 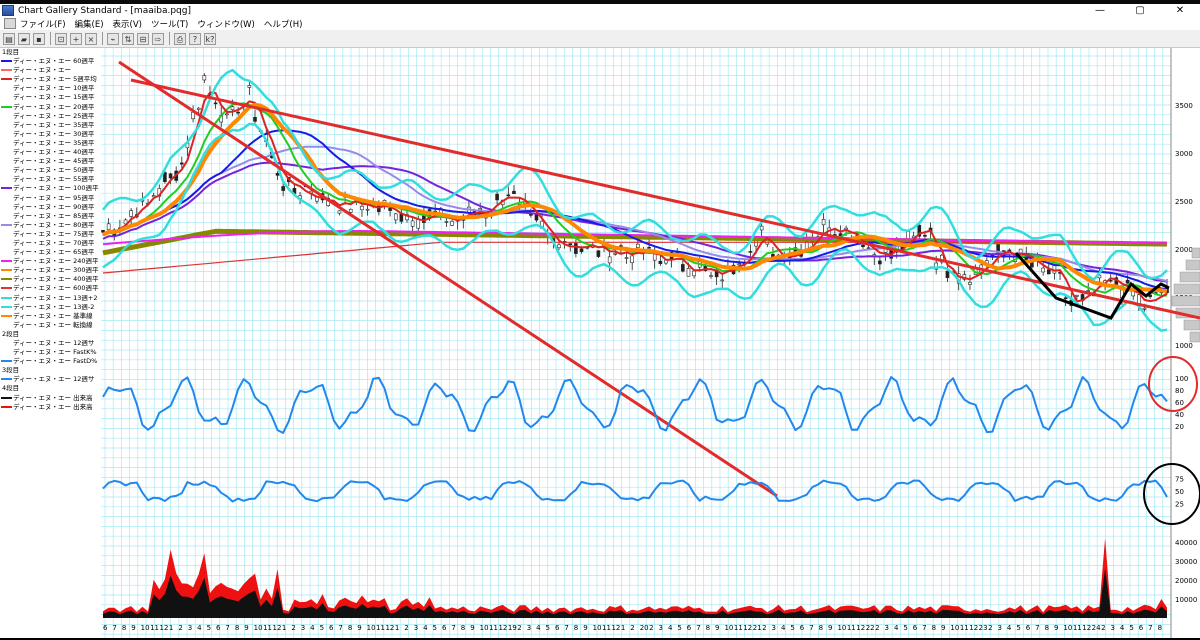 I want to click on osc1-tick-label: 20, so click(x=1179, y=427).